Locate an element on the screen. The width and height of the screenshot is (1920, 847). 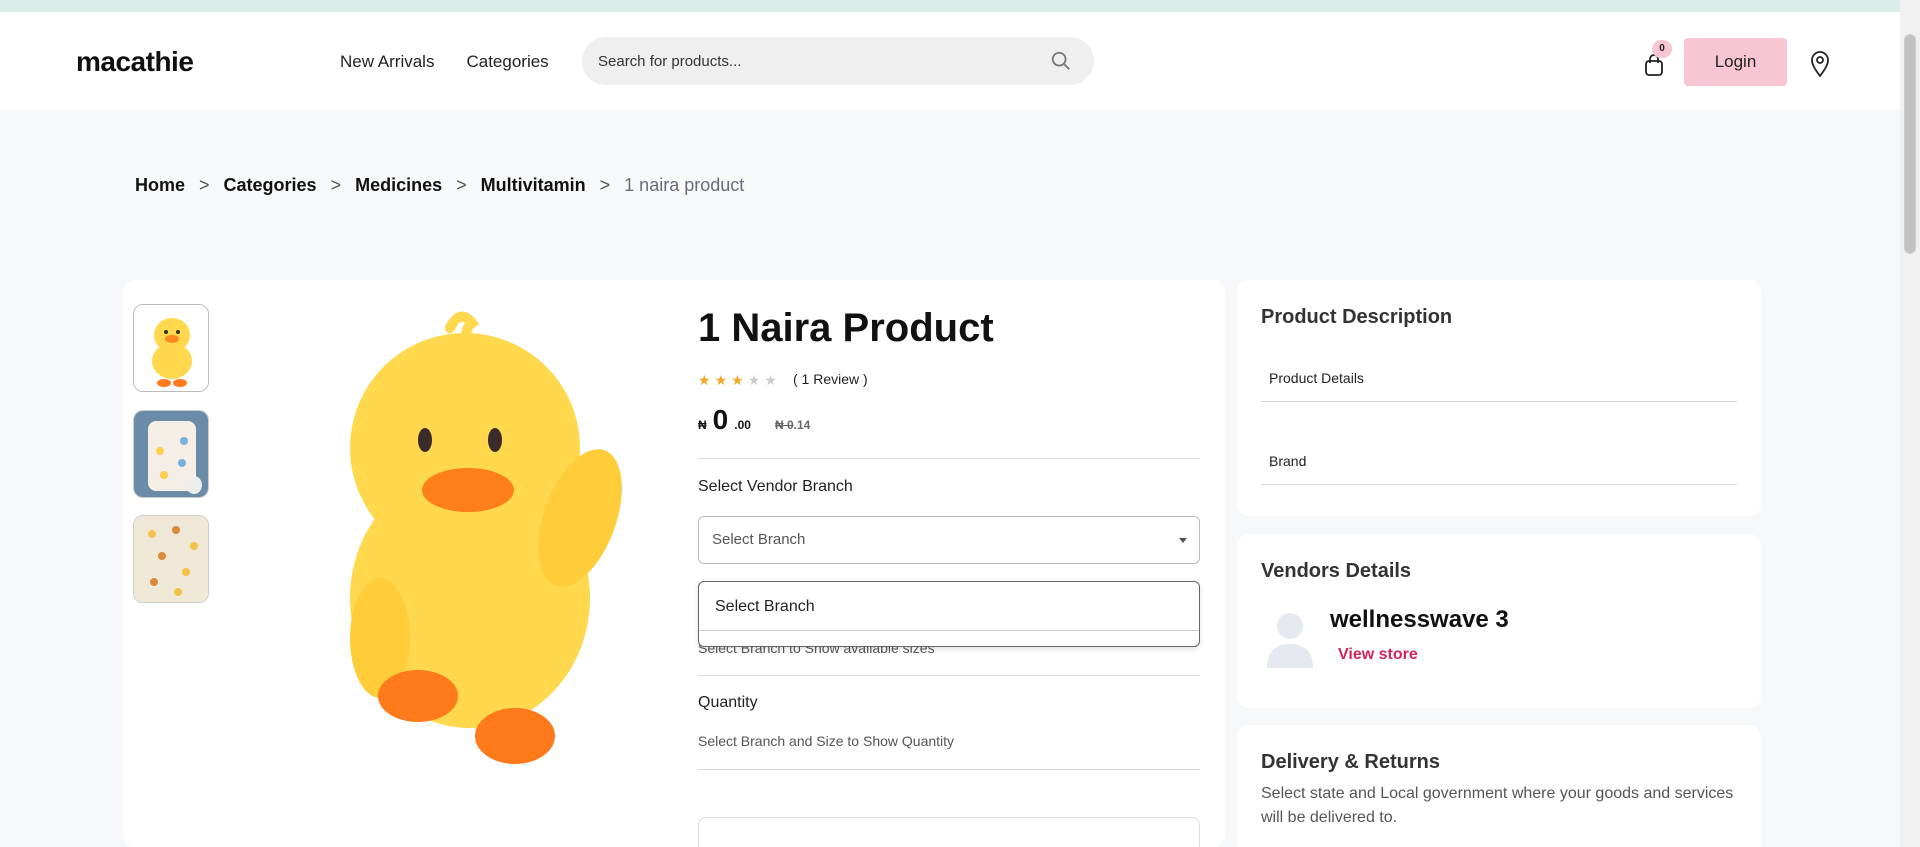
product-main-image is located at coordinates (480, 533).